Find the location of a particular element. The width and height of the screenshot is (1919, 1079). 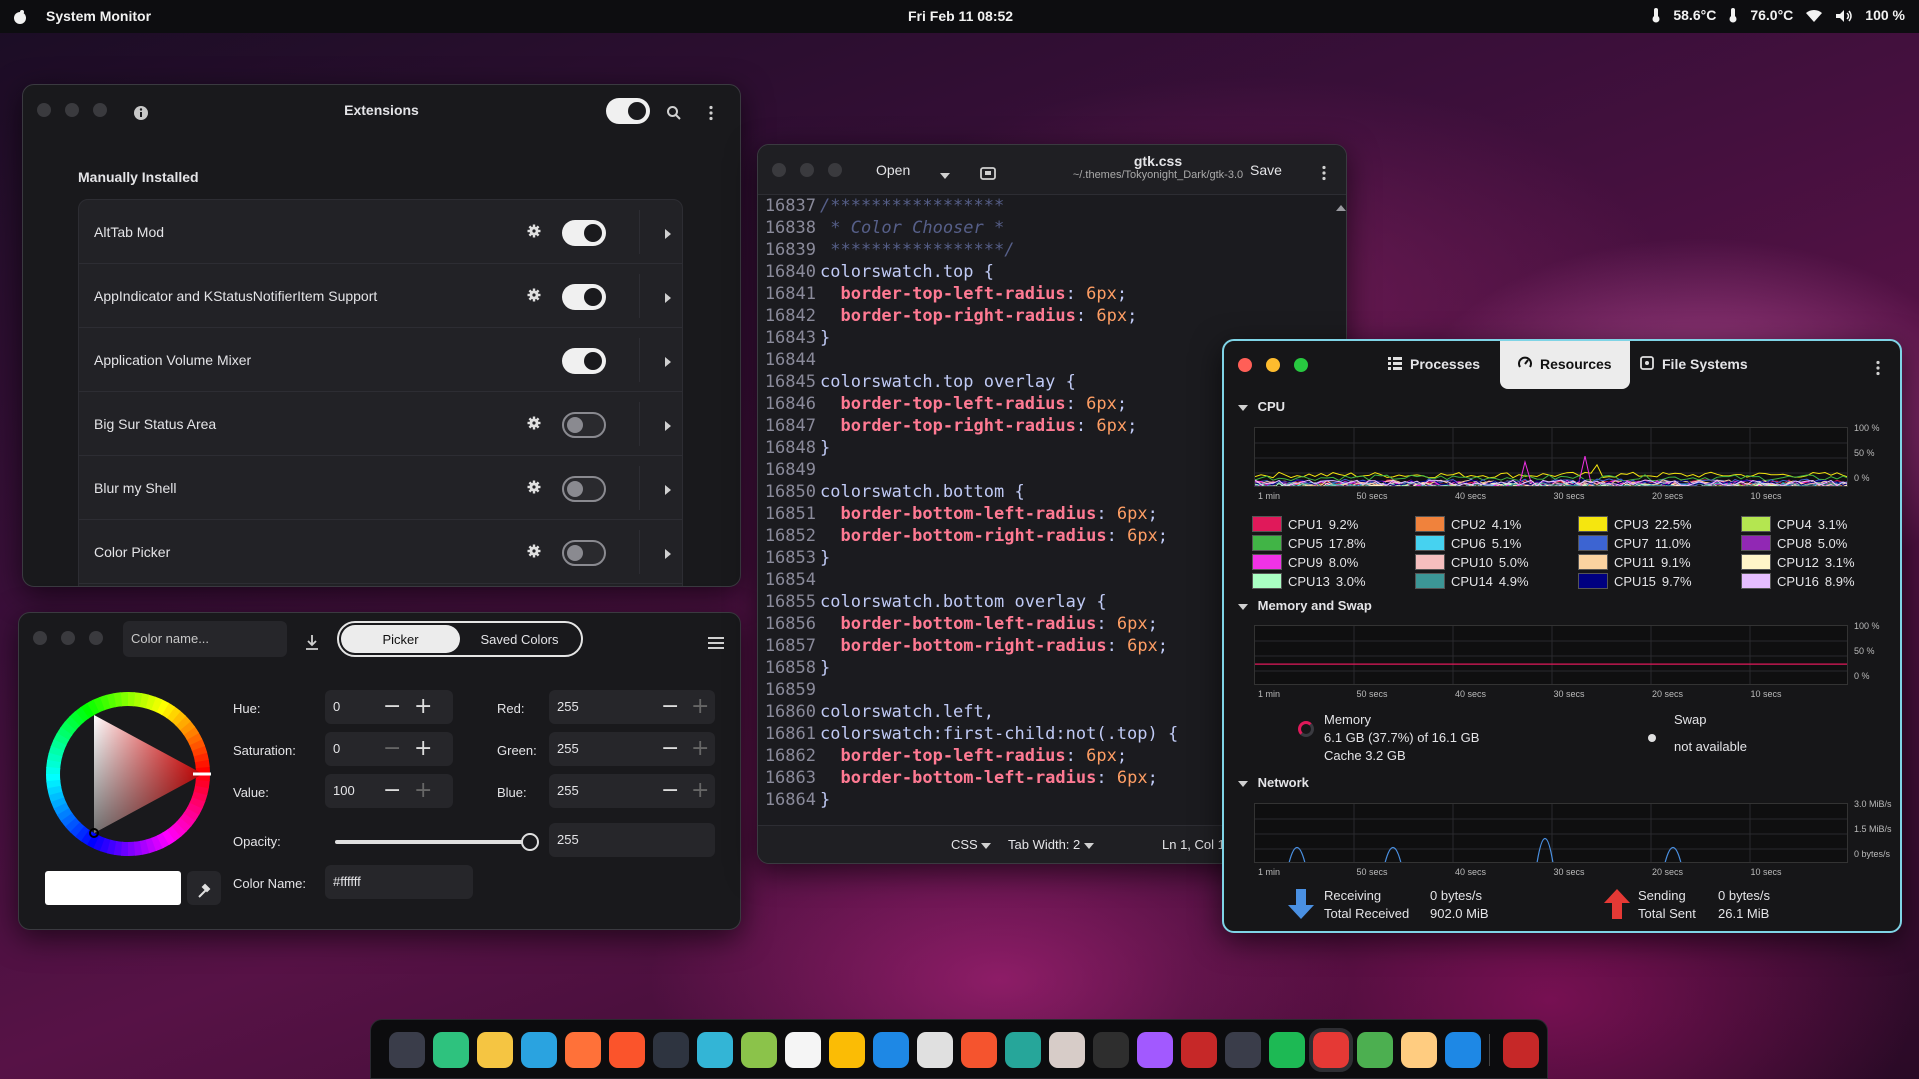

notes-icon is located at coordinates (803, 1050).